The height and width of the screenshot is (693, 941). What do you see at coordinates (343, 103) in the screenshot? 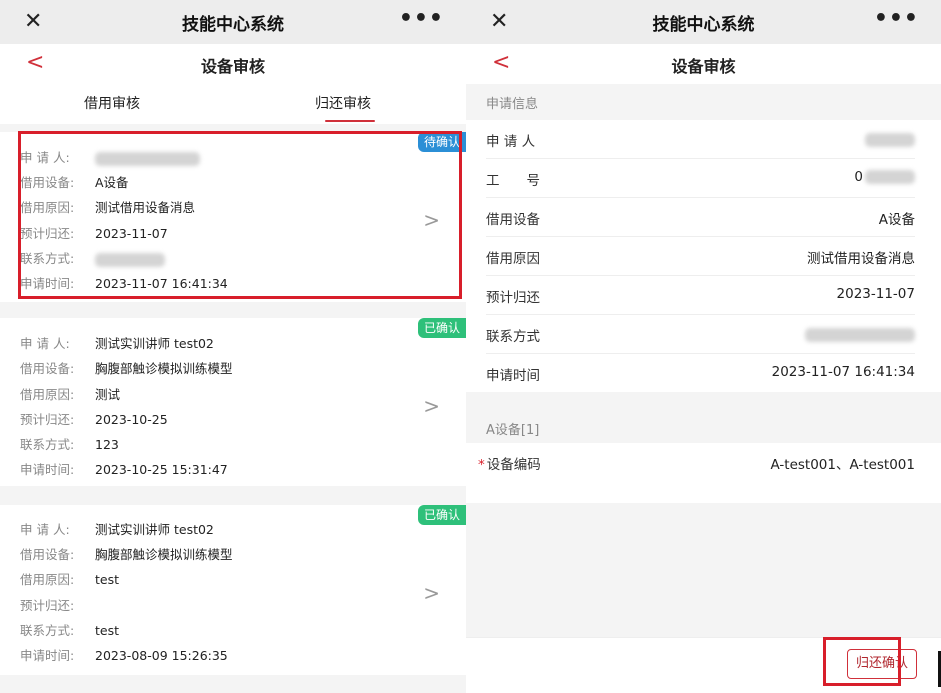
I see `tab-return-review: 归还审核` at bounding box center [343, 103].